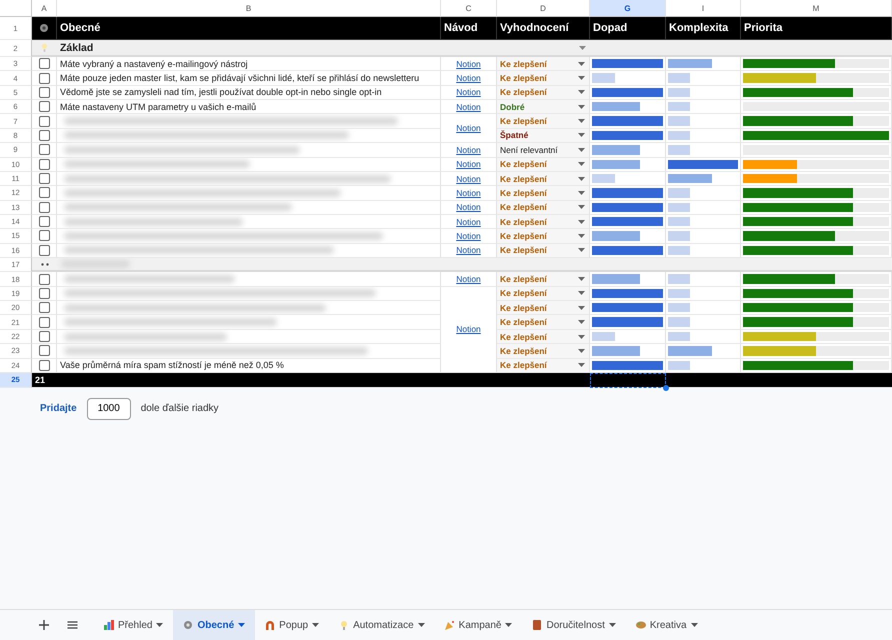 The width and height of the screenshot is (892, 640). I want to click on status-dropdown: Není relevantní, so click(543, 150).